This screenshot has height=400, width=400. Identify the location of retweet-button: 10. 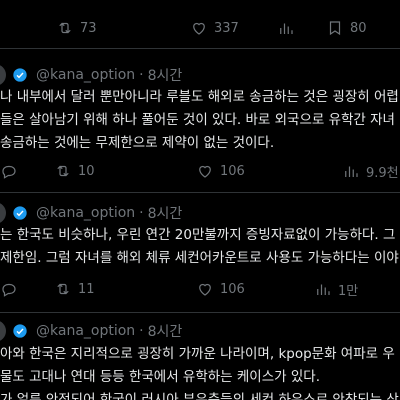
(74, 171).